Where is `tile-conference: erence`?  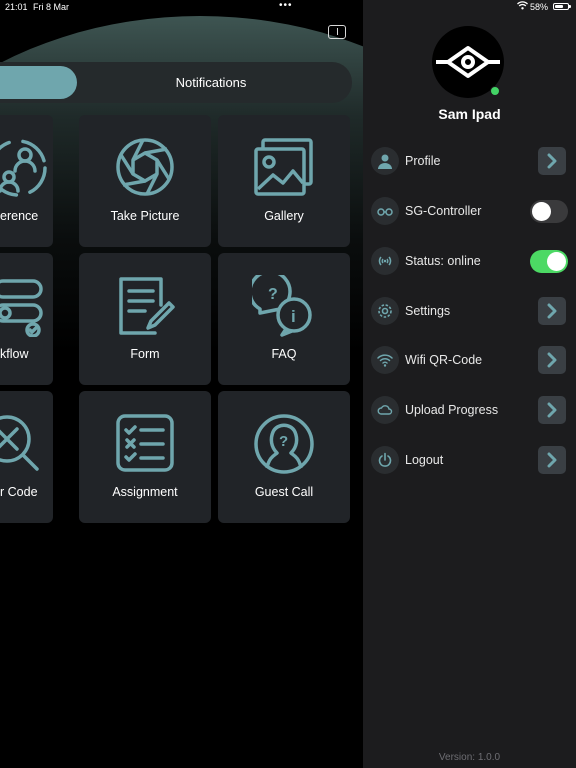 tile-conference: erence is located at coordinates (26, 181).